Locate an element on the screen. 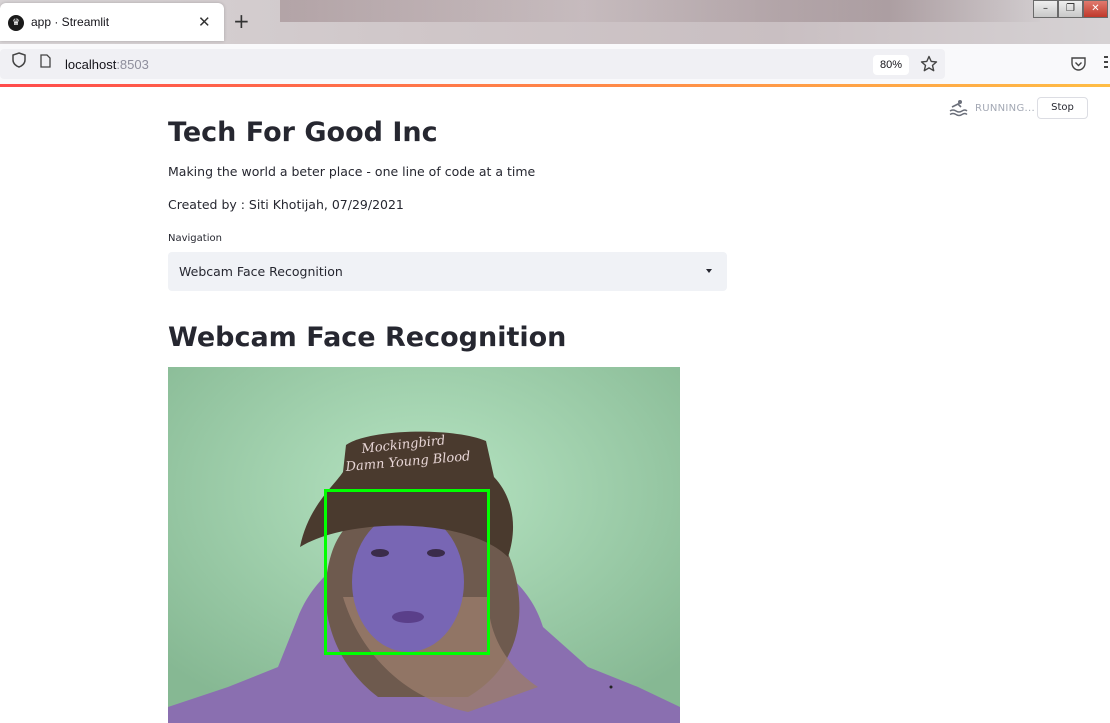  url-host: localhost is located at coordinates (91, 64).